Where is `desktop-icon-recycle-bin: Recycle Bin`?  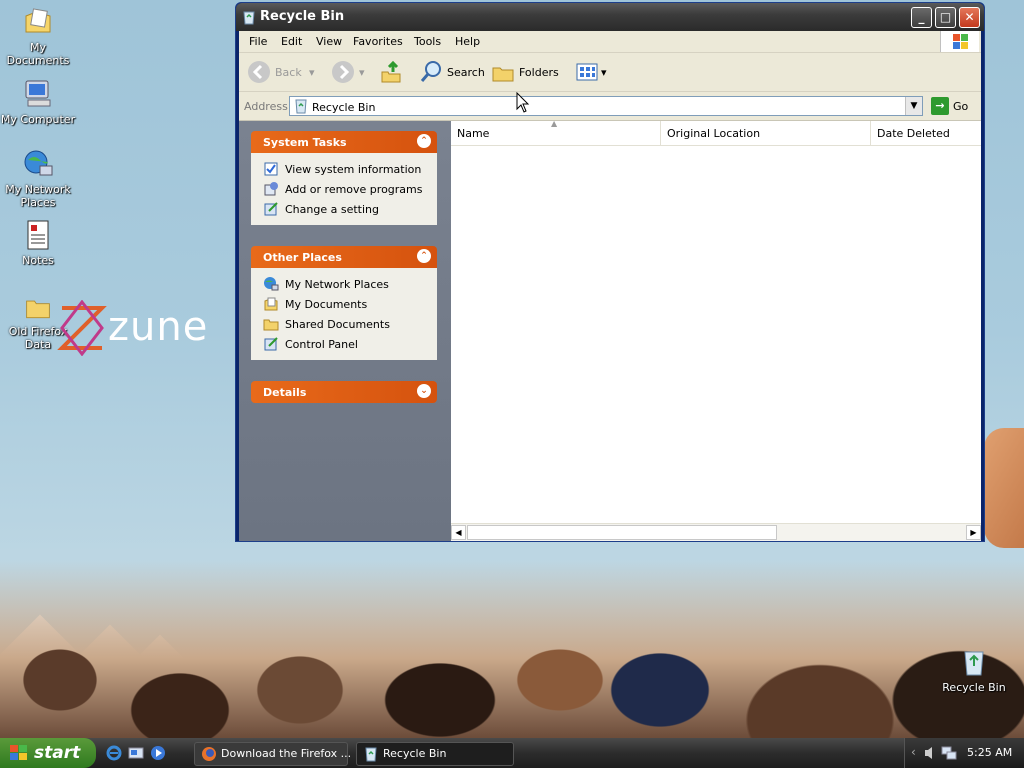 desktop-icon-recycle-bin: Recycle Bin is located at coordinates (974, 670).